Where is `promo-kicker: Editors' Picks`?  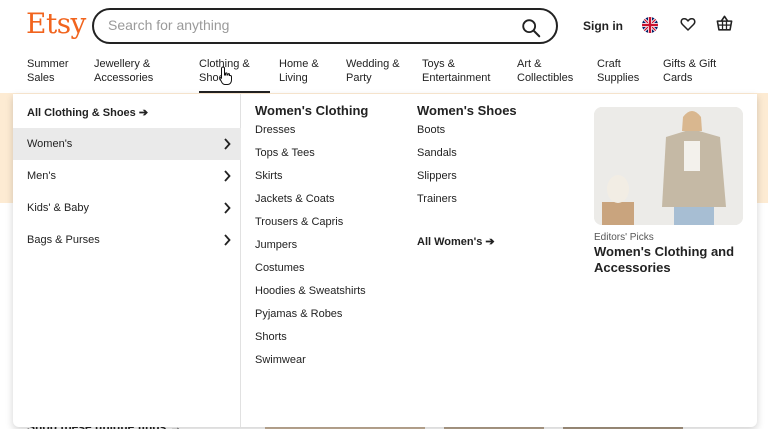
promo-kicker: Editors' Picks is located at coordinates (624, 237).